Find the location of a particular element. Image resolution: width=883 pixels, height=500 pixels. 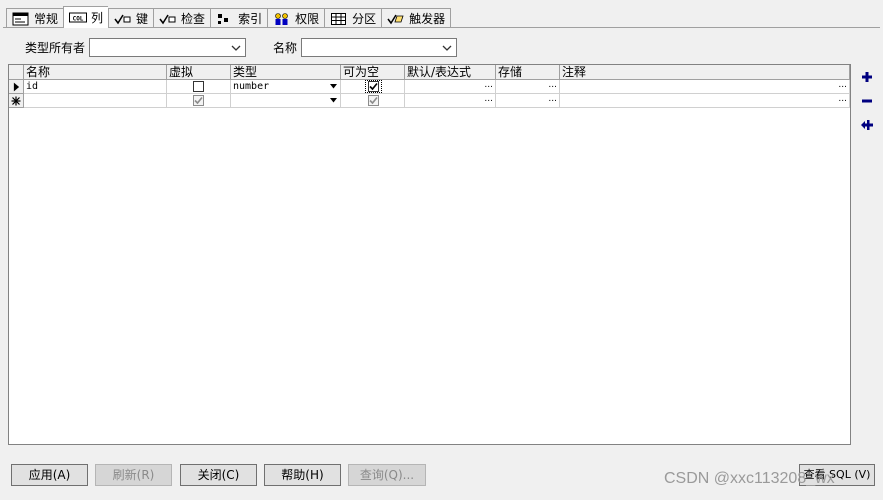

help-button: 帮助(H) is located at coordinates (302, 475).